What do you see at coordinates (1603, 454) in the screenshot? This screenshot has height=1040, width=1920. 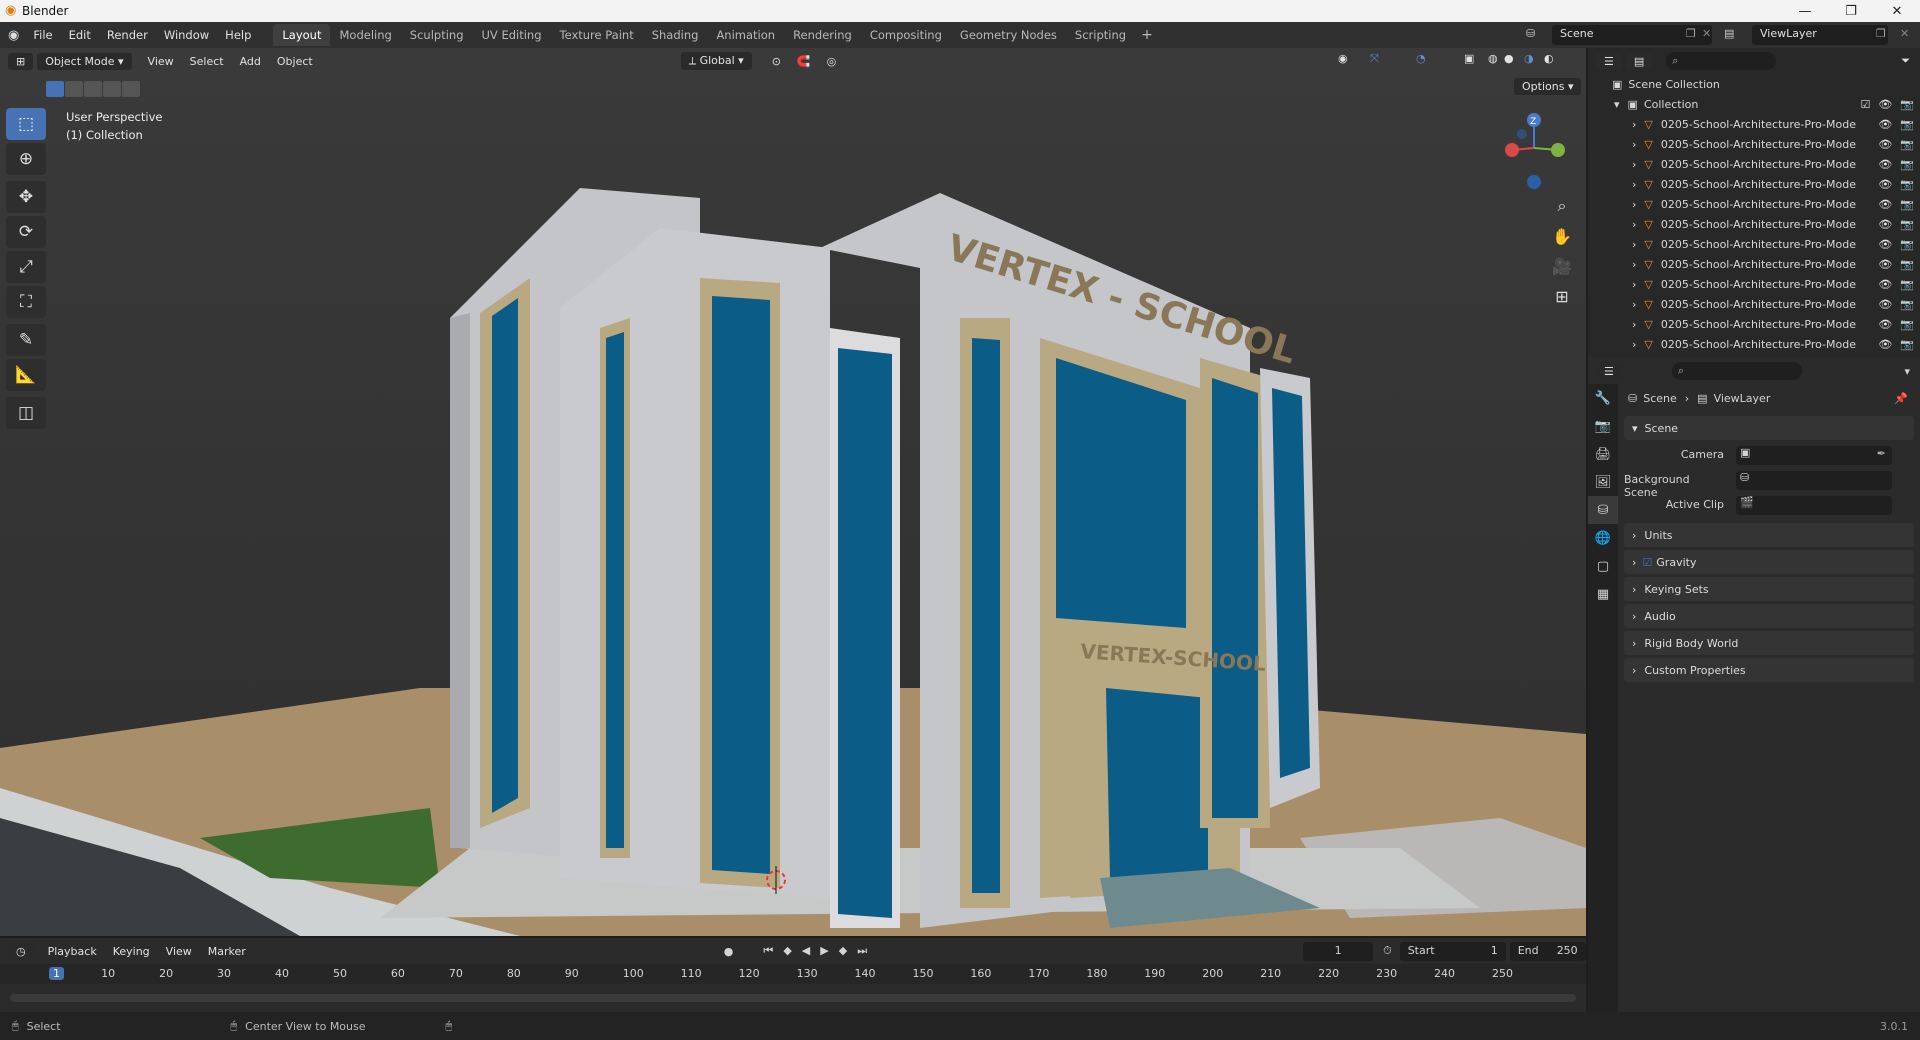 I see `output-tab-icon: 🖨` at bounding box center [1603, 454].